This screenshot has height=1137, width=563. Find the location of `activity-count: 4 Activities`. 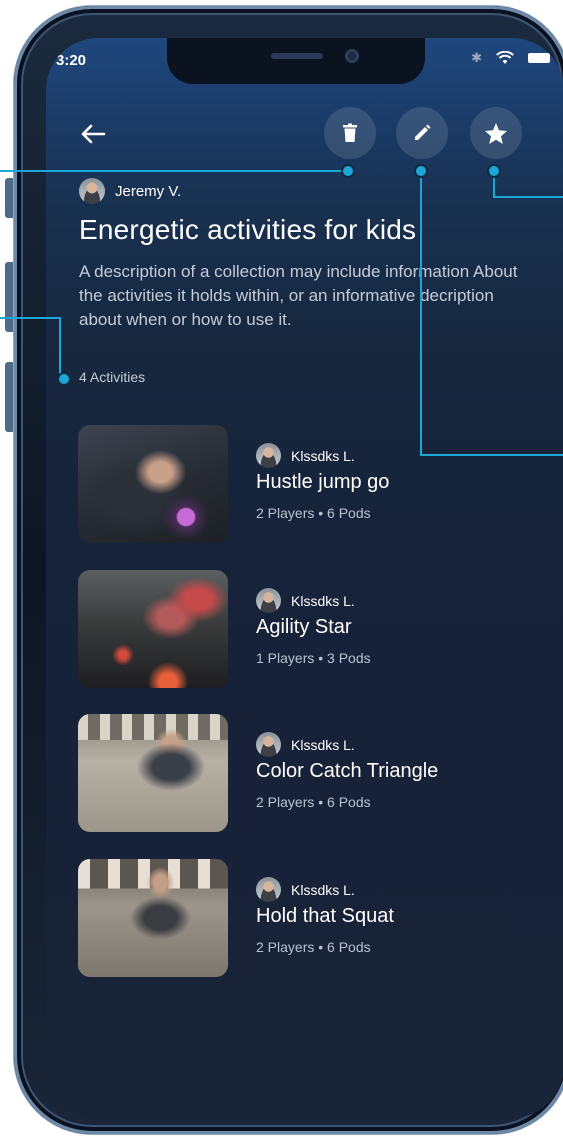

activity-count: 4 Activities is located at coordinates (112, 377).